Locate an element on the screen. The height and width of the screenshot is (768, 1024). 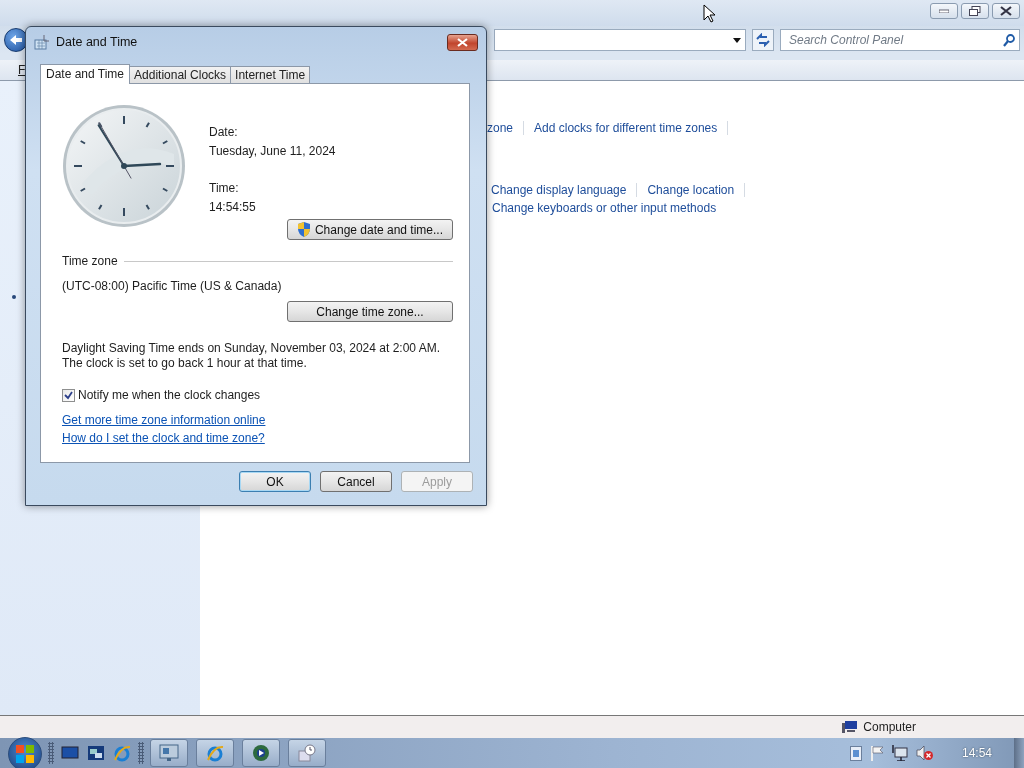
check-icon is located at coordinates (68, 395).